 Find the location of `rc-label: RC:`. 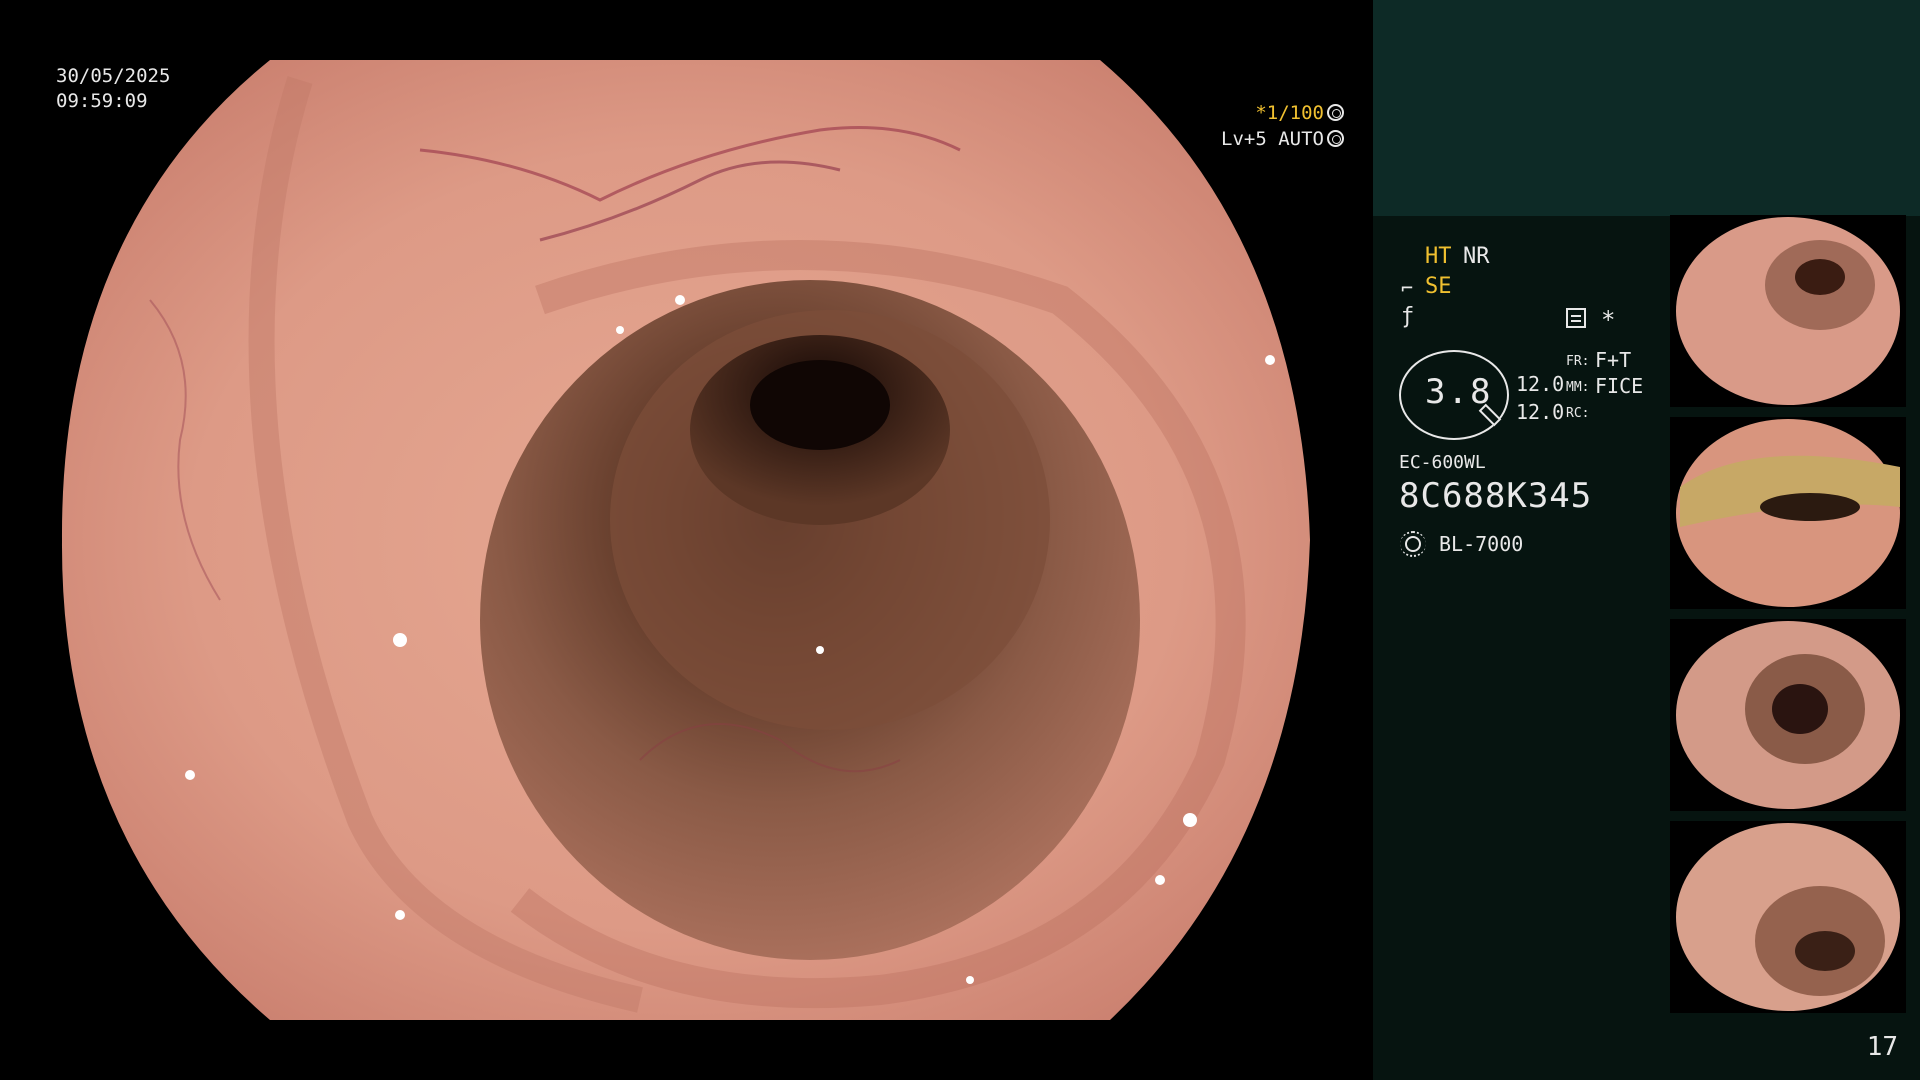

rc-label: RC: is located at coordinates (1578, 413).